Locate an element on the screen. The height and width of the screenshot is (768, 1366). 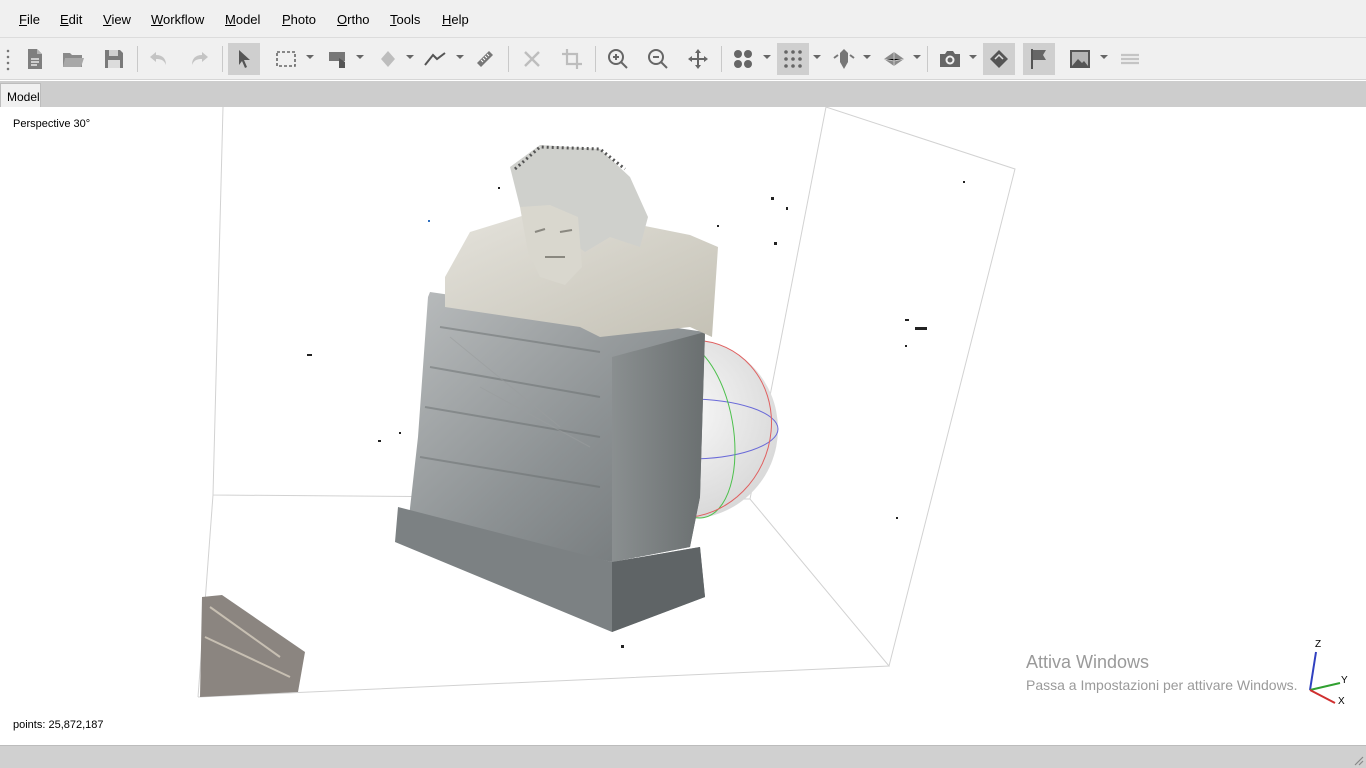
menu-tools: Tools is located at coordinates (405, 19).